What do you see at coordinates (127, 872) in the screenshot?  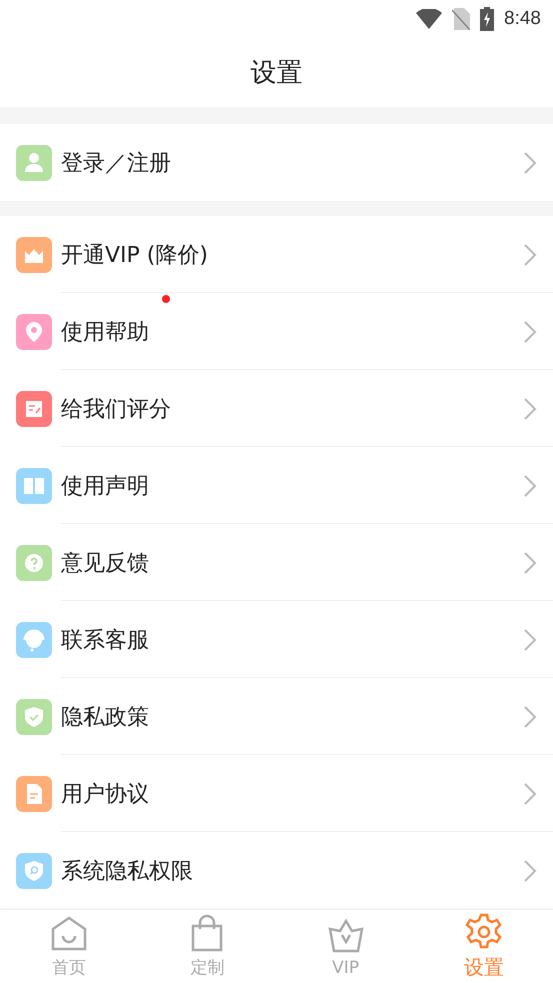 I see `row-label: 系统隐私权限` at bounding box center [127, 872].